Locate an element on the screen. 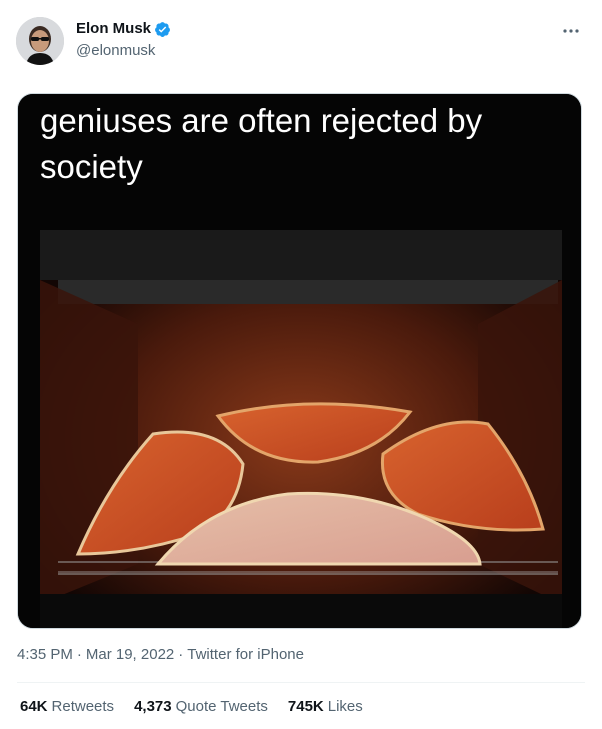 The width and height of the screenshot is (602, 729). tweet-date: Mar 19, 2022 is located at coordinates (130, 655).